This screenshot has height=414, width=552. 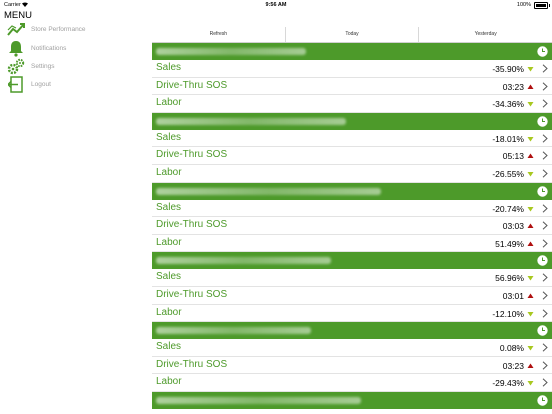 I want to click on sidebar-item-store-performance: Store Performance, so click(x=76, y=29).